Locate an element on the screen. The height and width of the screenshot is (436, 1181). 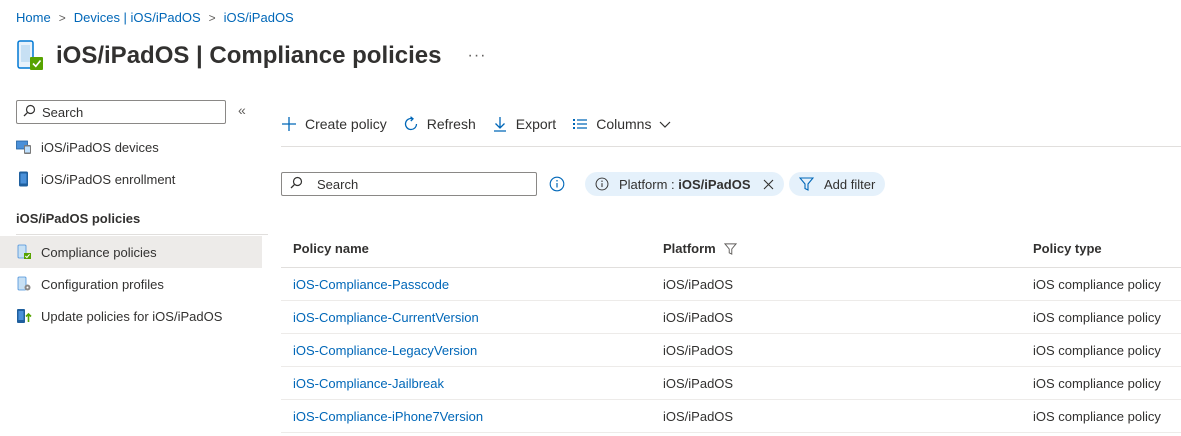
plus-icon is located at coordinates (289, 124).